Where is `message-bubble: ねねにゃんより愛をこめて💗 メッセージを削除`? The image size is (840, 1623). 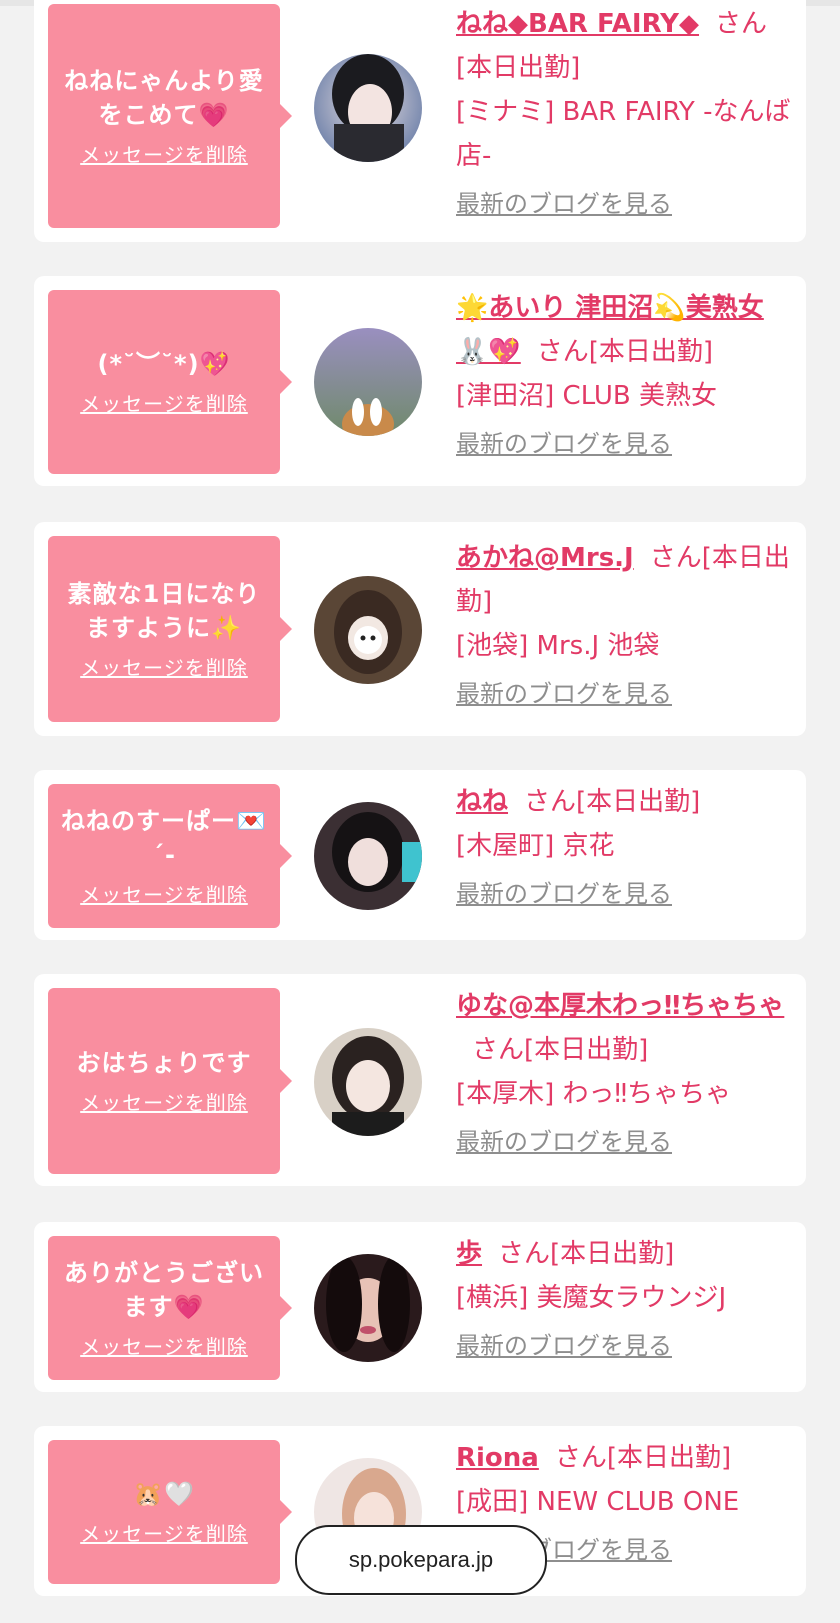
message-bubble: ねねにゃんより愛をこめて💗 メッセージを削除 is located at coordinates (170, 116).